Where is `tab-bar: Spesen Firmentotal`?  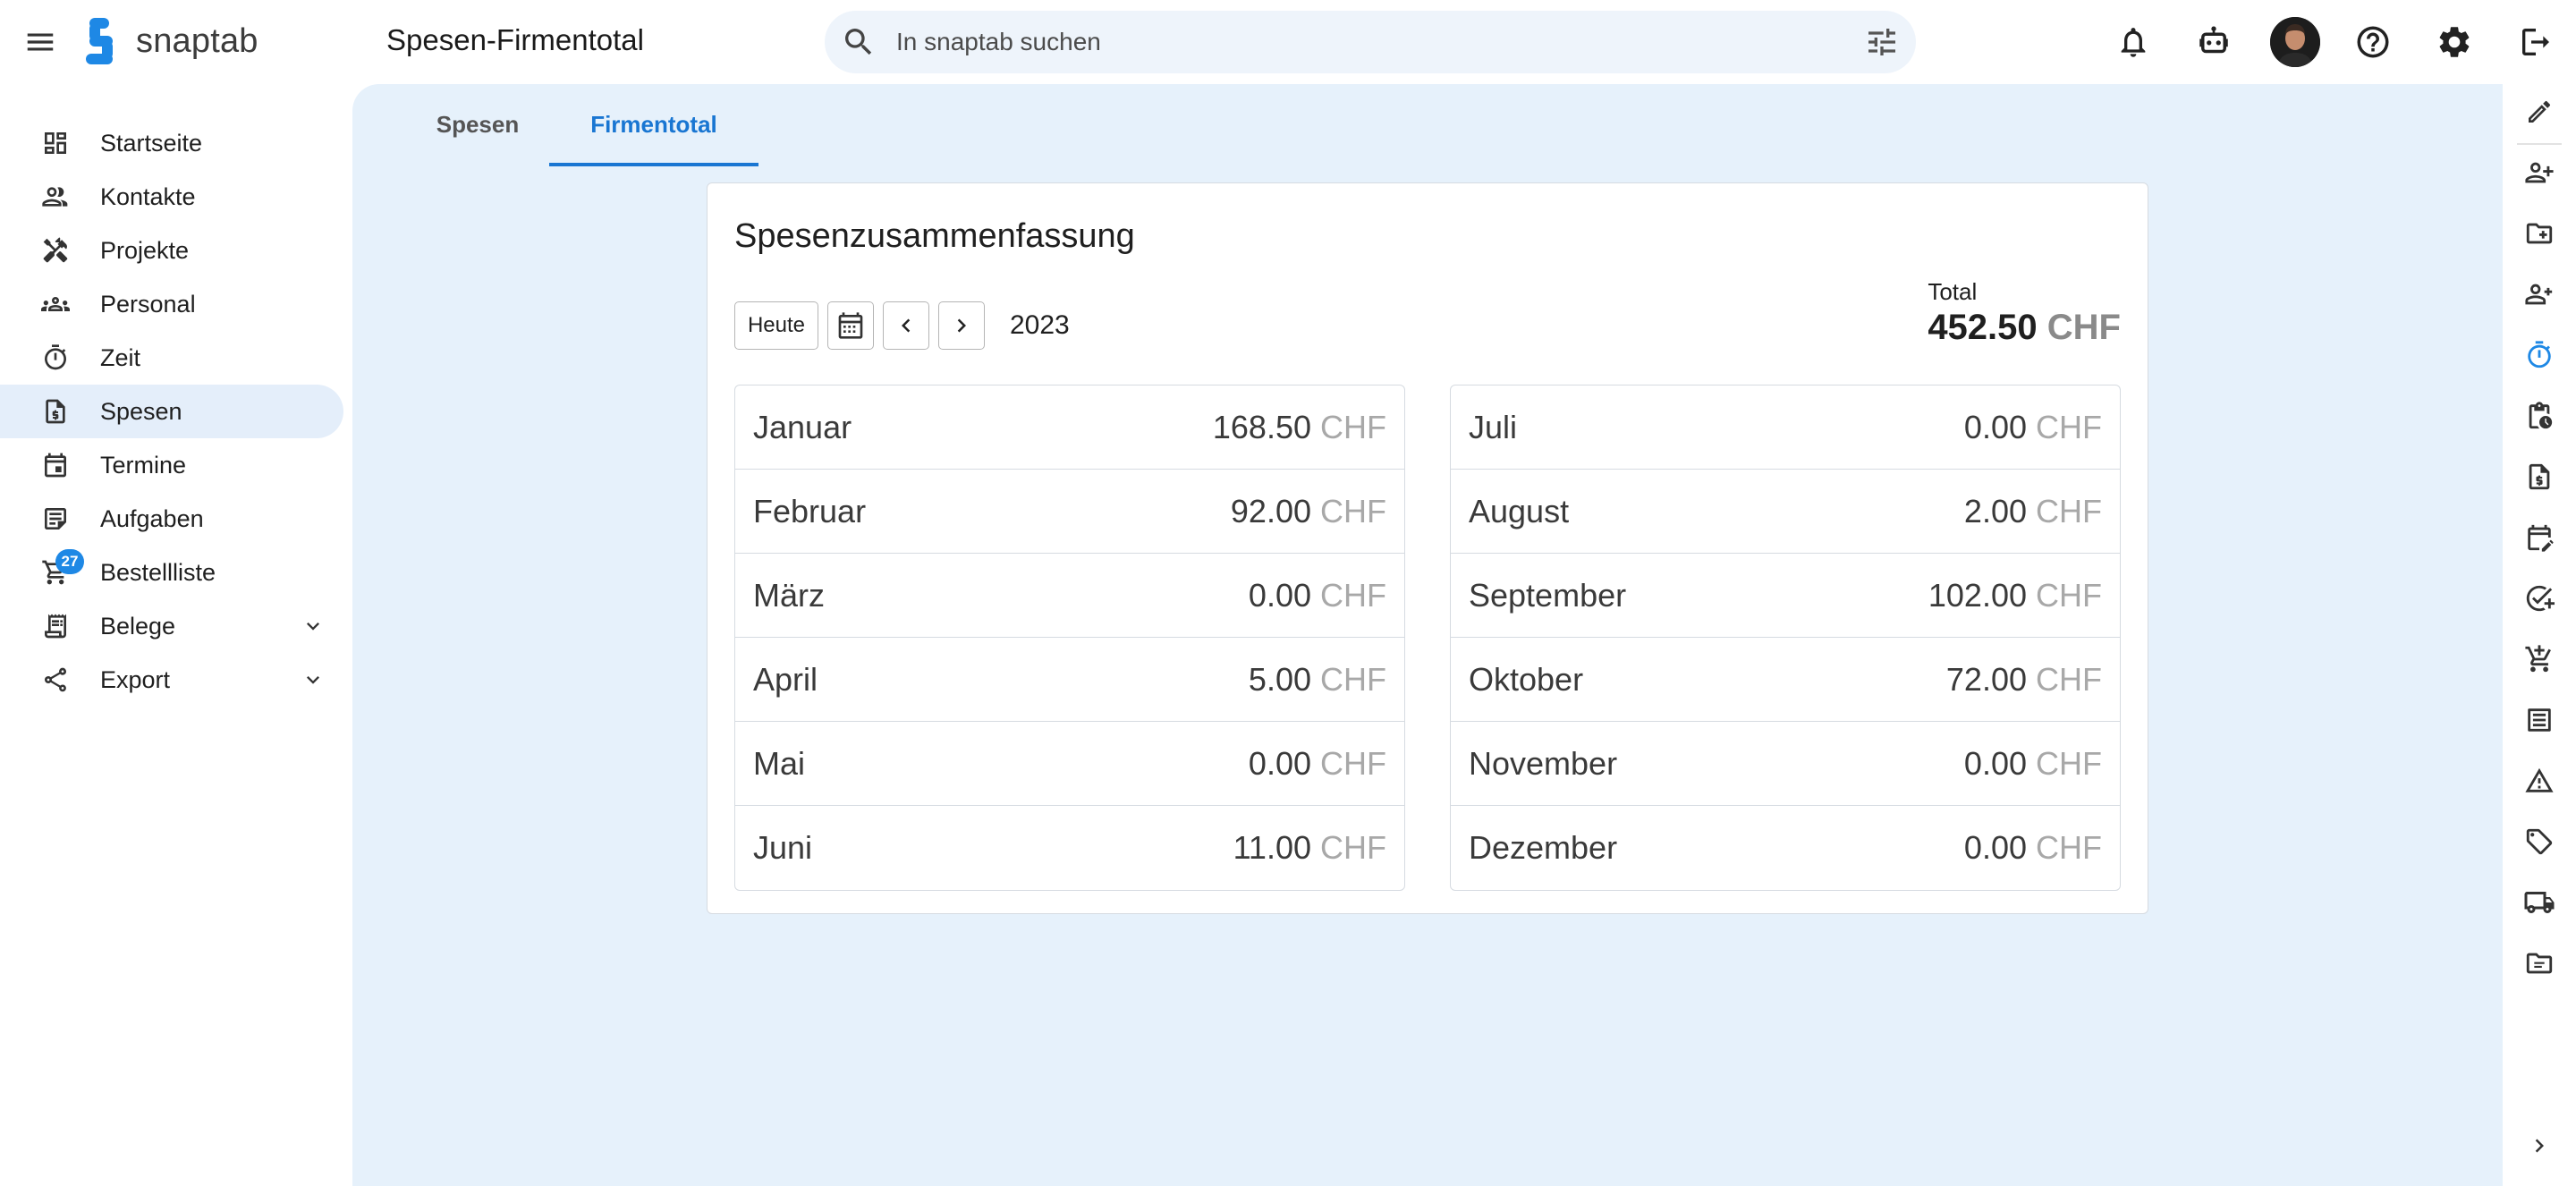
tab-bar: Spesen Firmentotal is located at coordinates (1427, 125).